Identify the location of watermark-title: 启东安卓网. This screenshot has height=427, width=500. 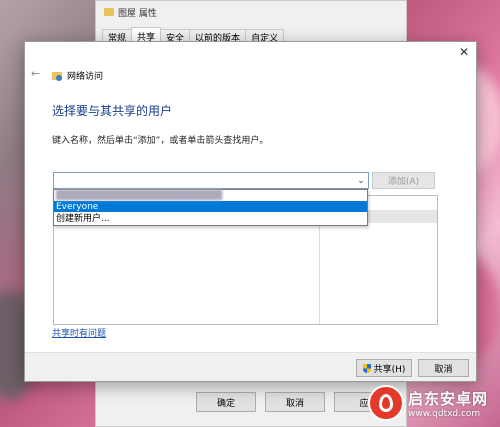
(448, 398).